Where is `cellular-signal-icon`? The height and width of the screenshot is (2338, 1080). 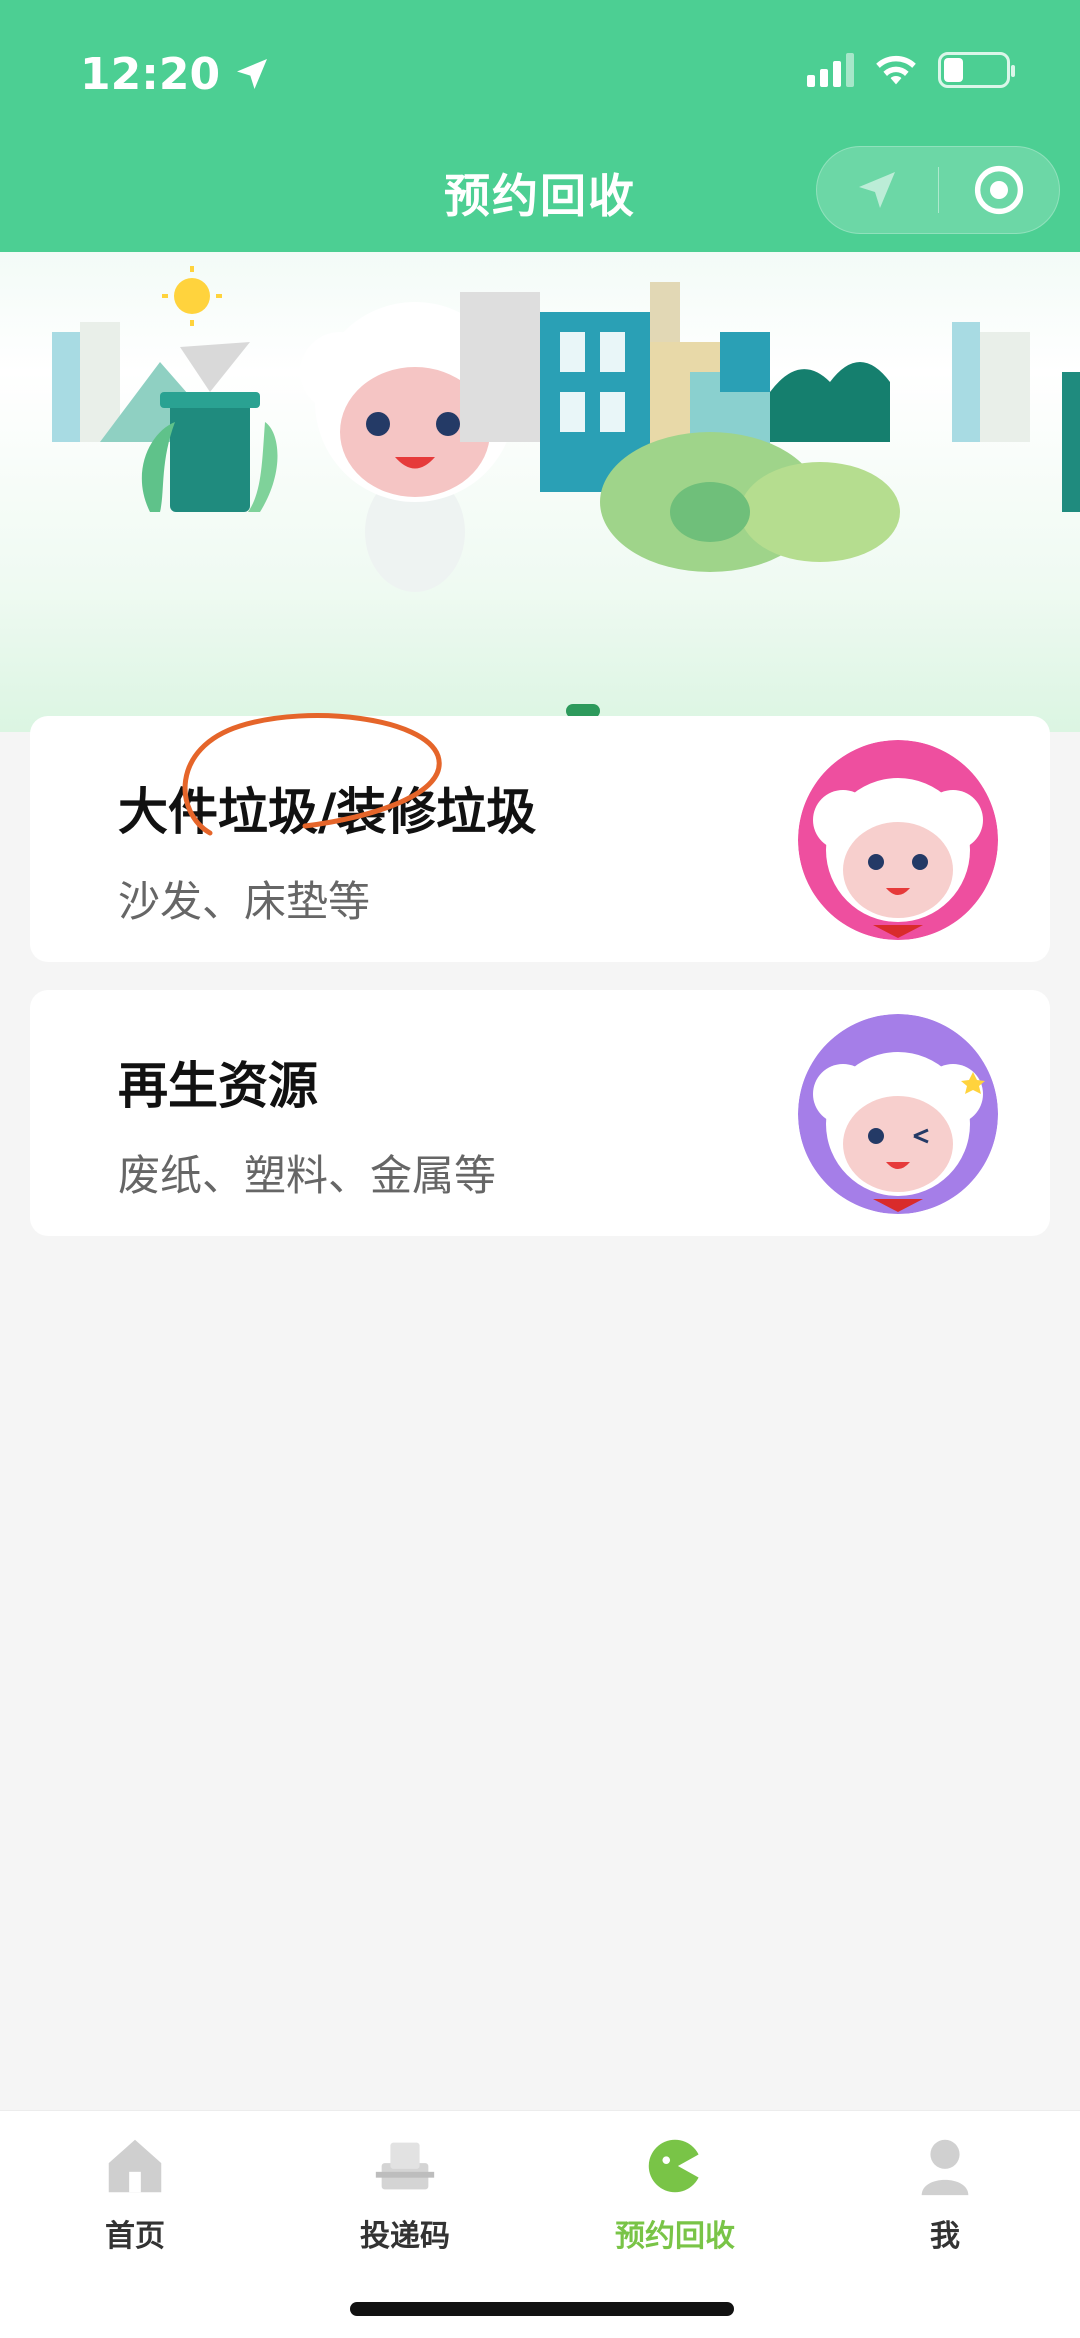
cellular-signal-icon is located at coordinates (830, 70).